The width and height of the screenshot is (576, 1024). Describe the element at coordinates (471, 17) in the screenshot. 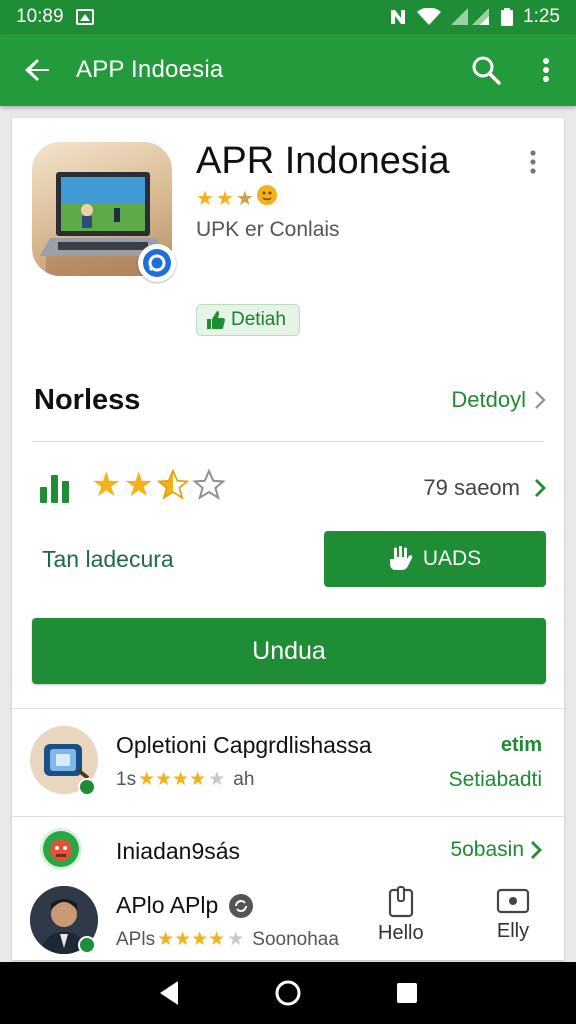

I see `signal-icon` at that location.